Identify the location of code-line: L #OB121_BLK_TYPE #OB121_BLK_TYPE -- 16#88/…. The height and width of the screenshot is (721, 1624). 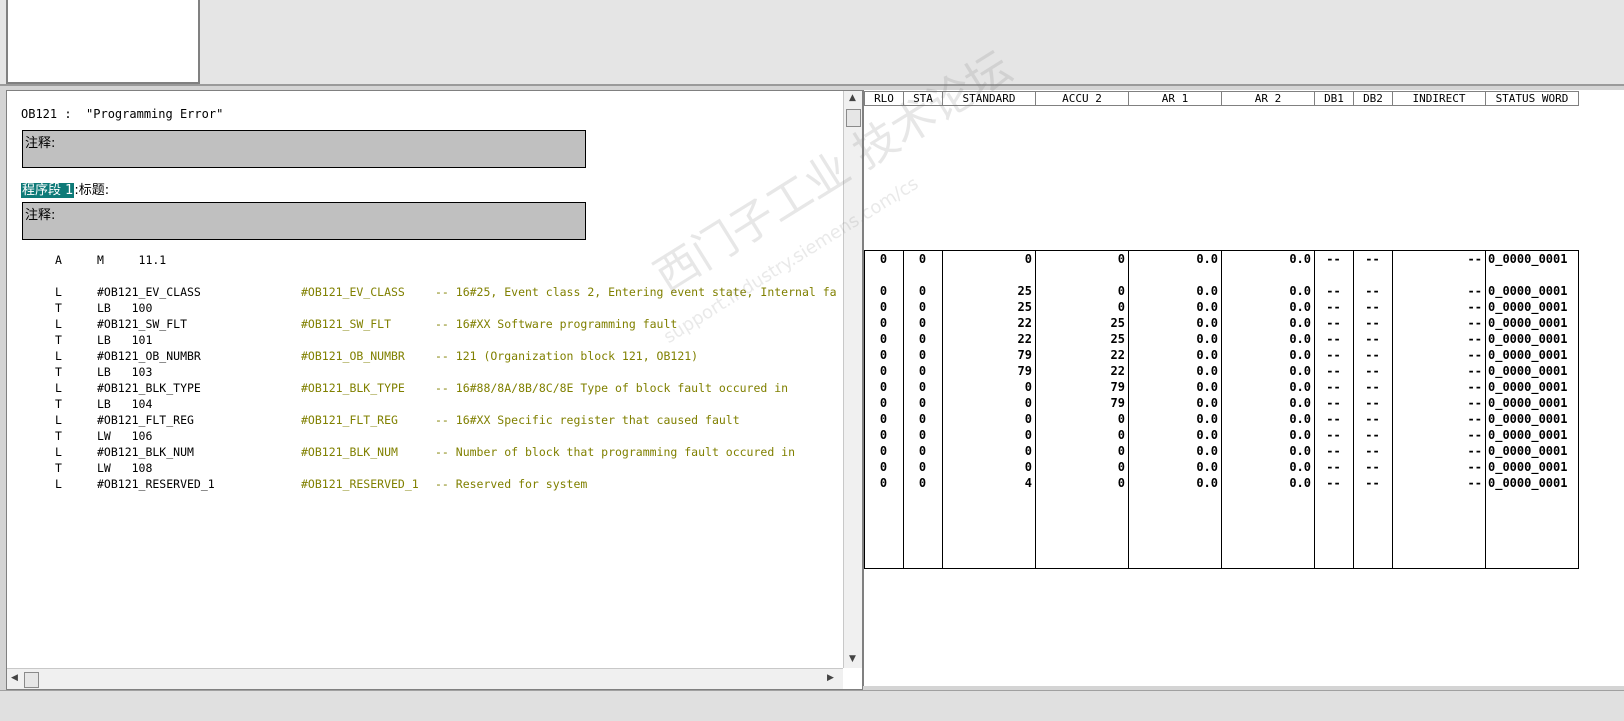
(425, 389).